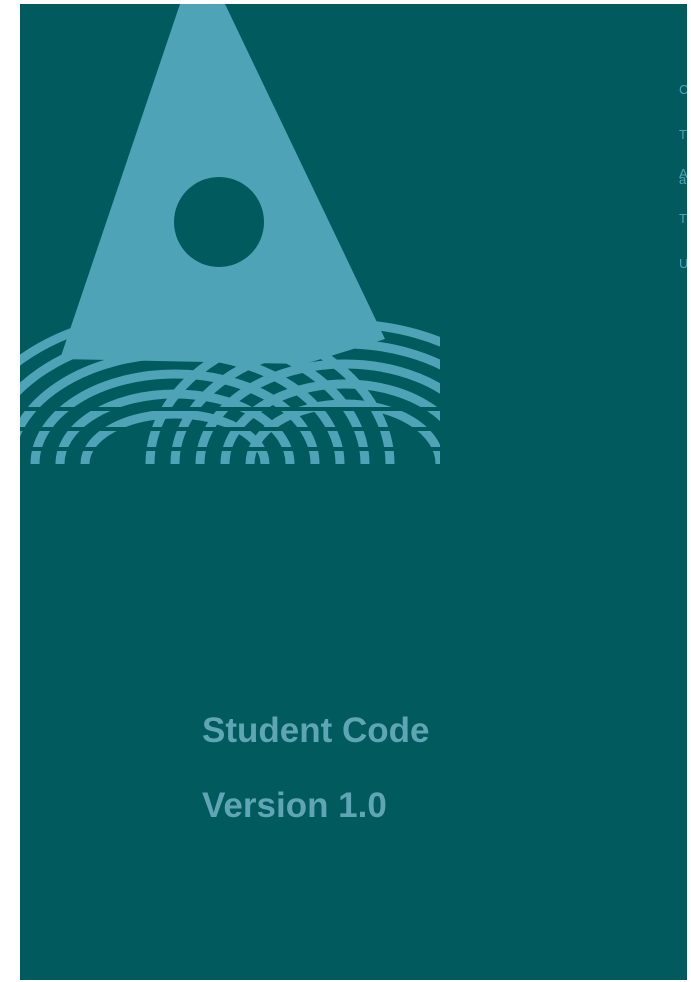  Describe the element at coordinates (683, 173) in the screenshot. I see `edge-text-line: A` at that location.